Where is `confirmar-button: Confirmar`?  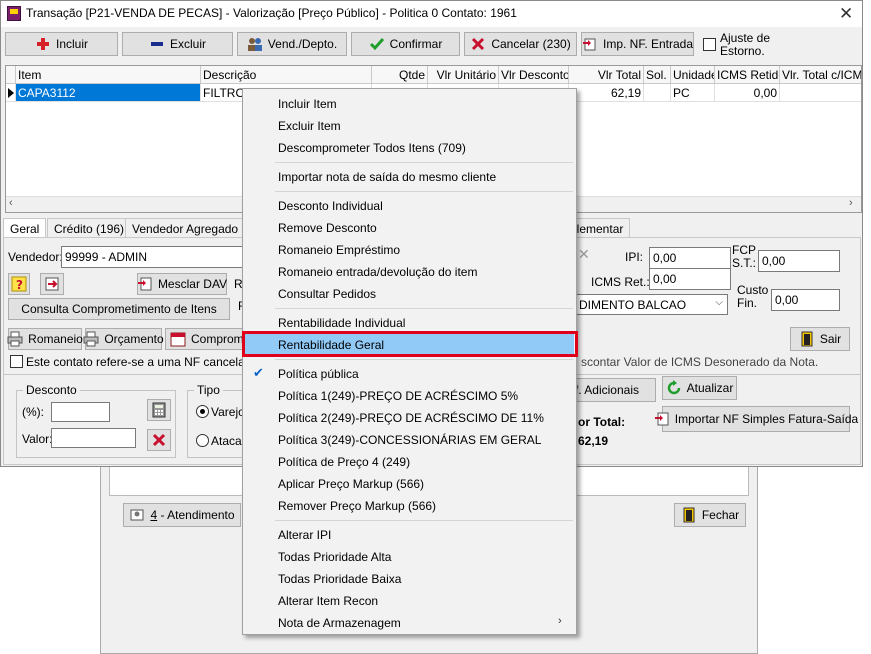 confirmar-button: Confirmar is located at coordinates (405, 44).